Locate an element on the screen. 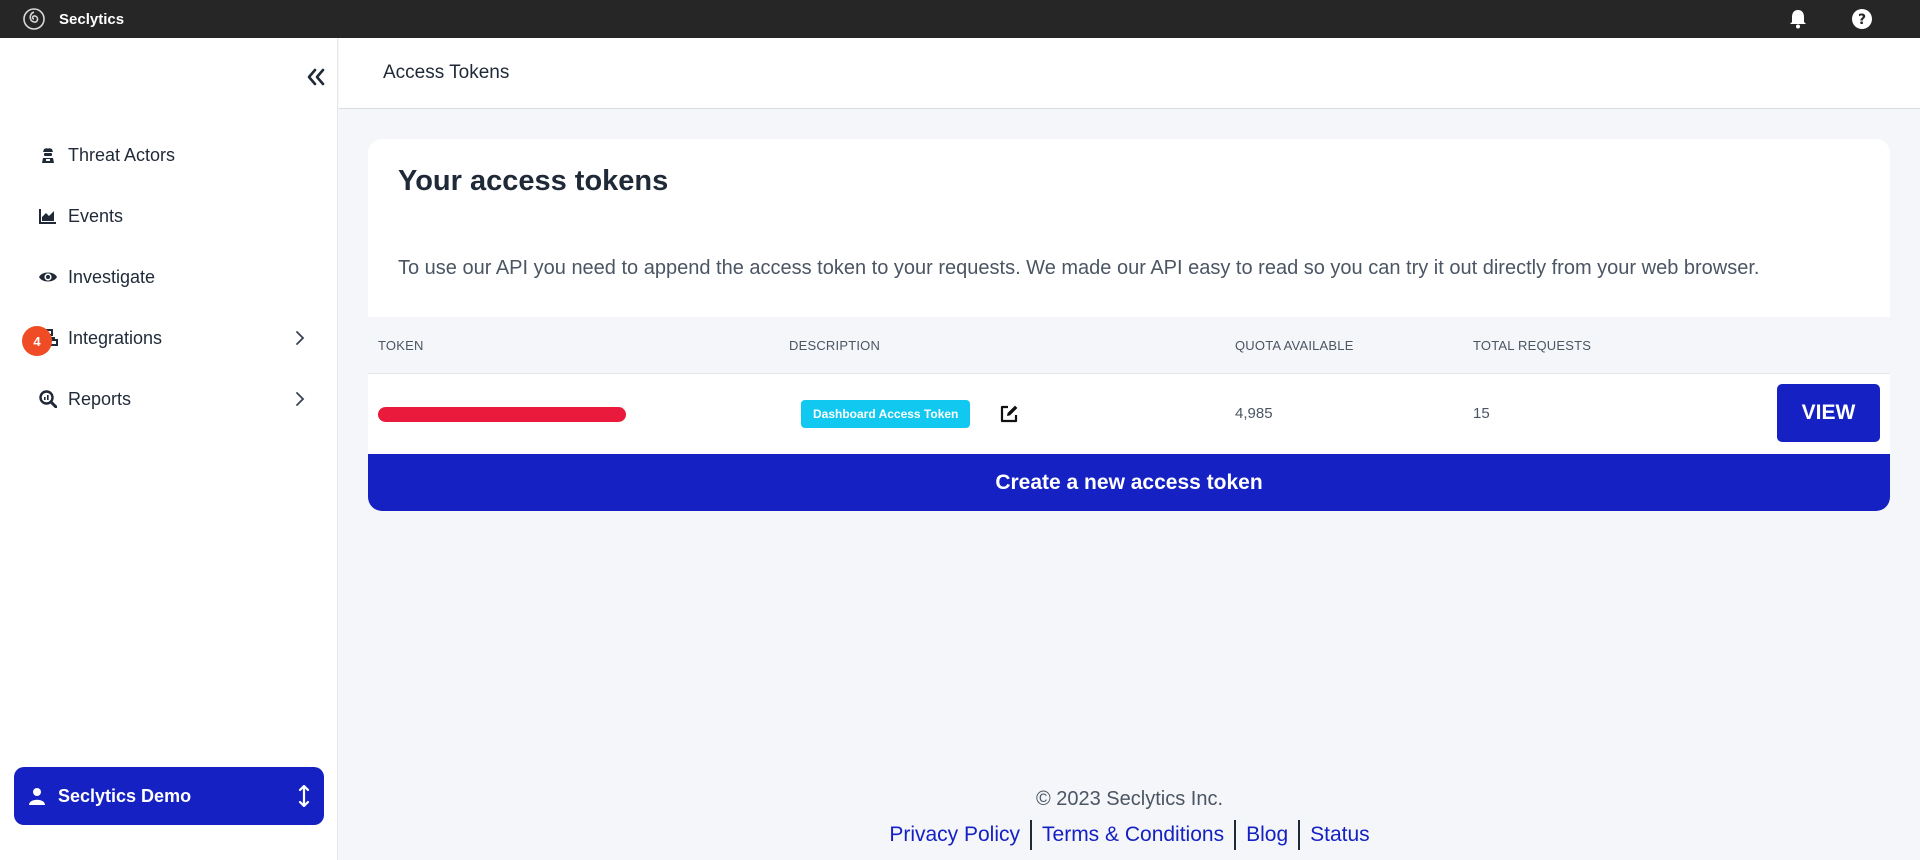  threat-actor-icon is located at coordinates (48, 155).